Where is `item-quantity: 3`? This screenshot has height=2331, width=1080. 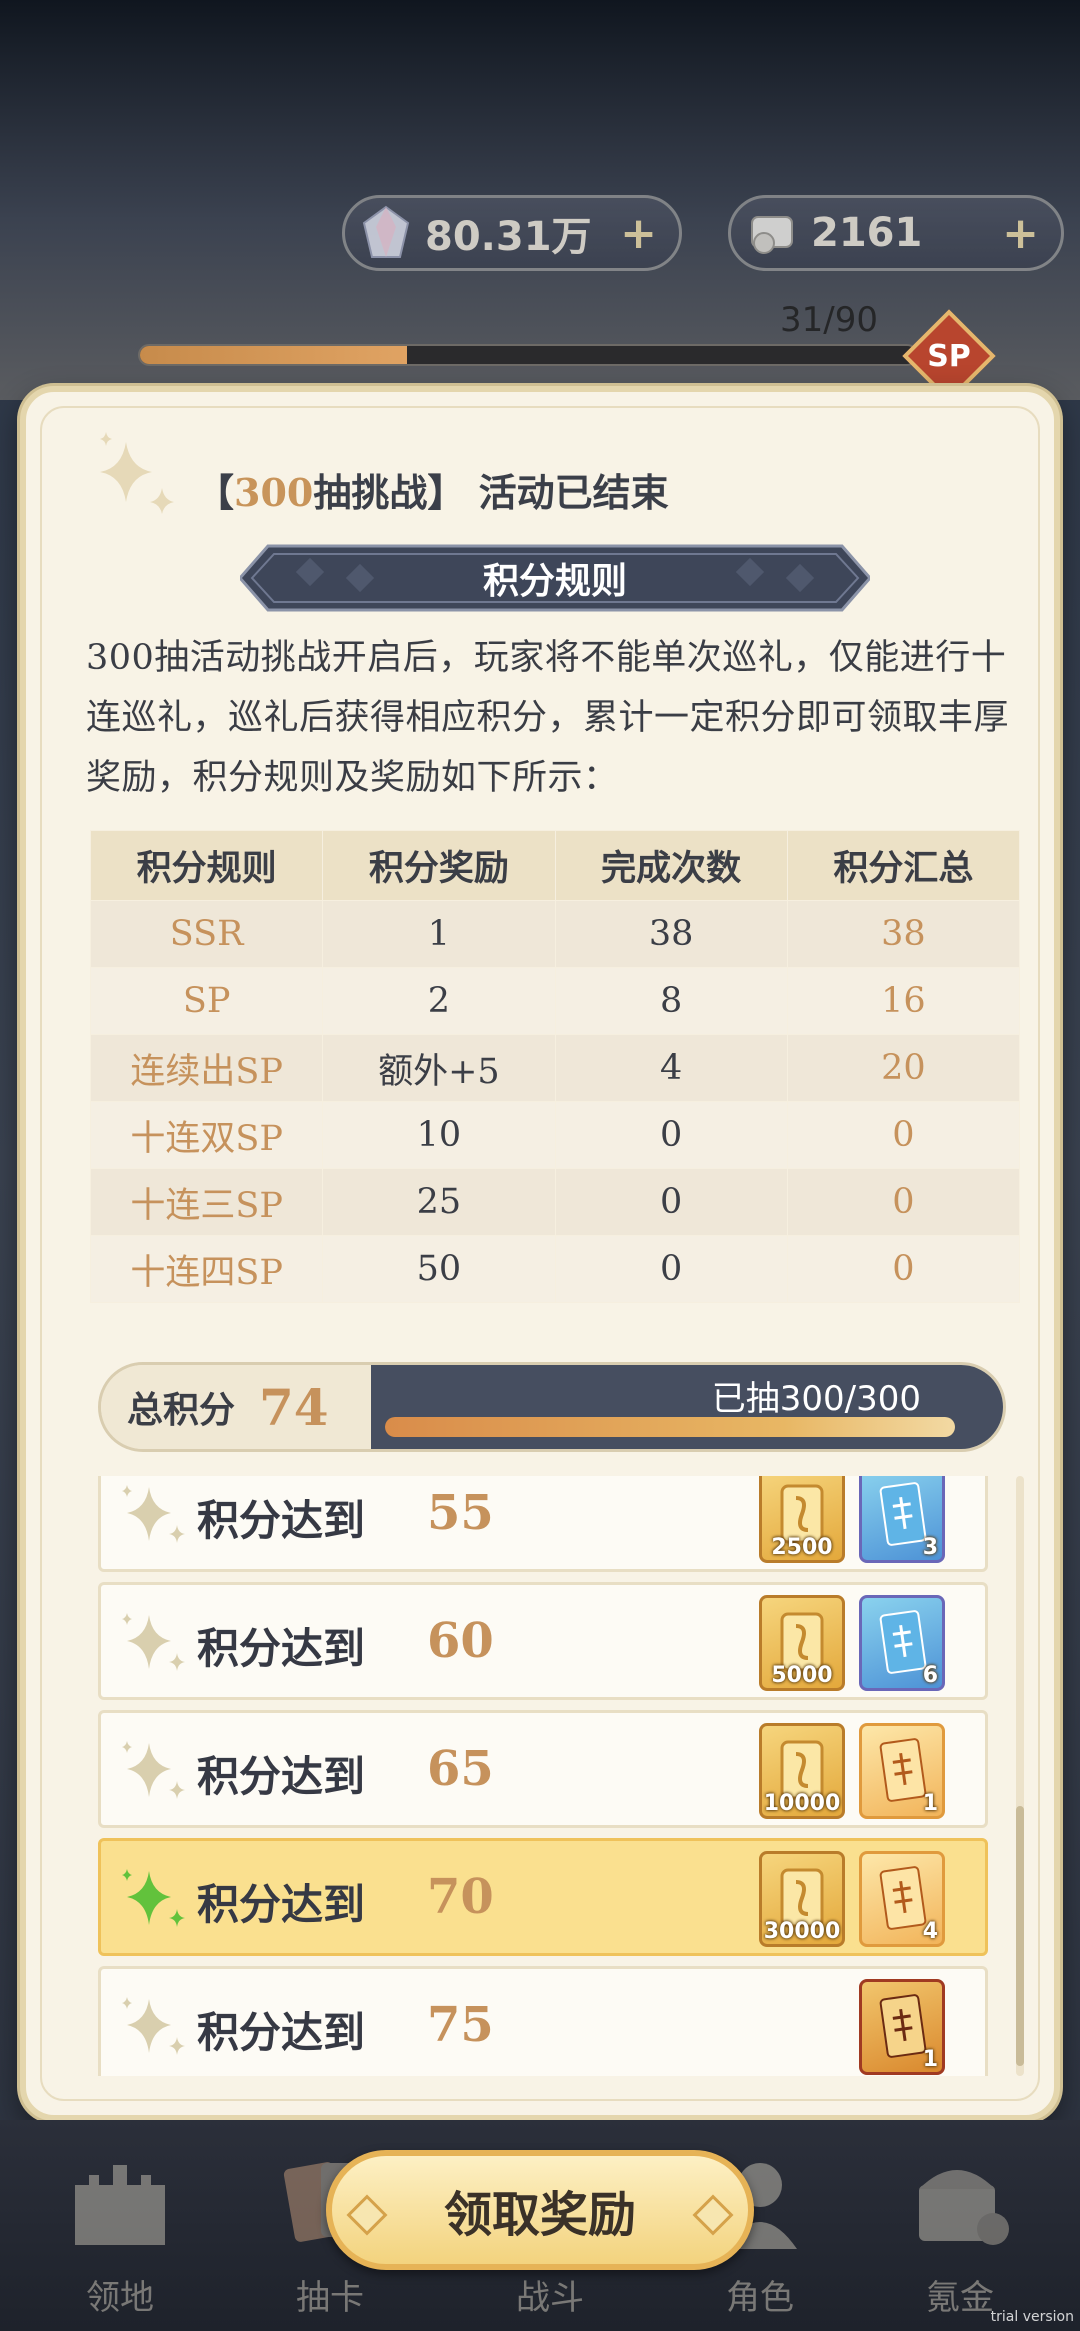
item-quantity: 3 is located at coordinates (930, 1547).